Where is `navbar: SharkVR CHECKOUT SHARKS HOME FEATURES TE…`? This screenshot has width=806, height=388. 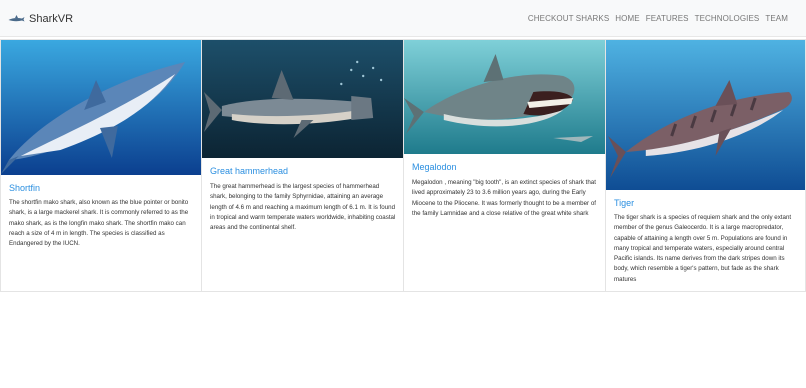 navbar: SharkVR CHECKOUT SHARKS HOME FEATURES TE… is located at coordinates (403, 18).